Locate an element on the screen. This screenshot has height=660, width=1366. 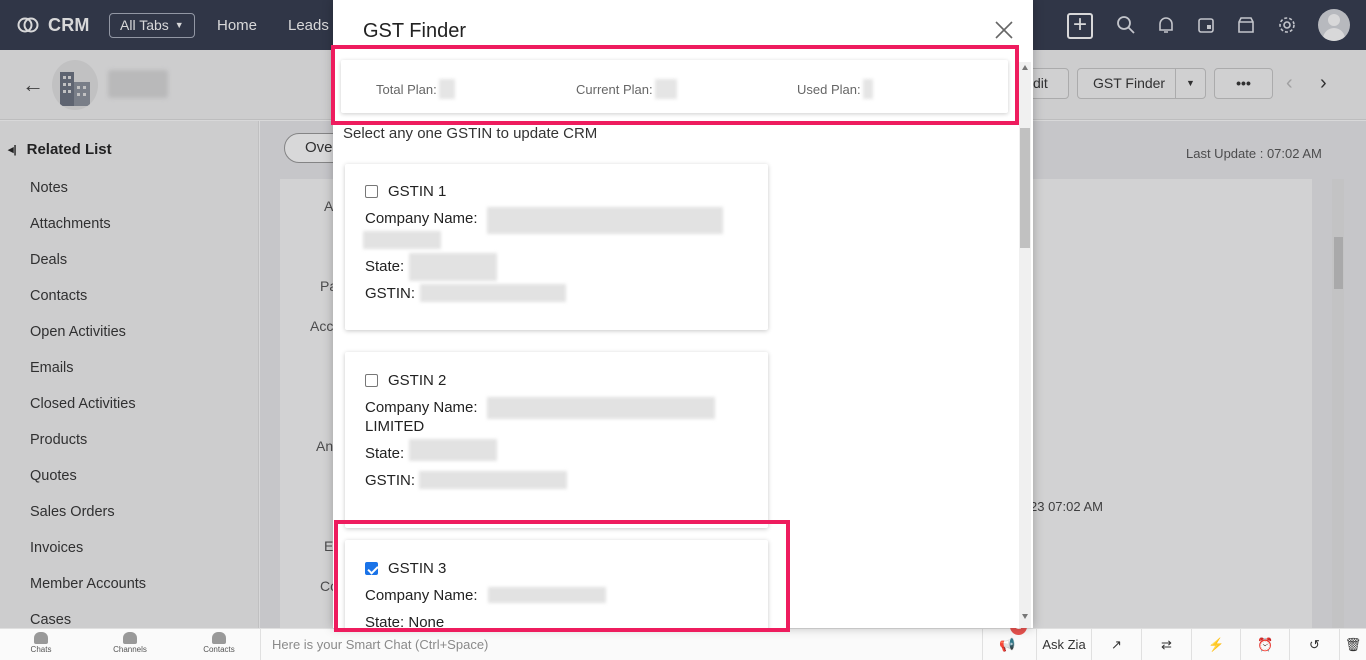
chat-bubble-icon is located at coordinates (41, 638).